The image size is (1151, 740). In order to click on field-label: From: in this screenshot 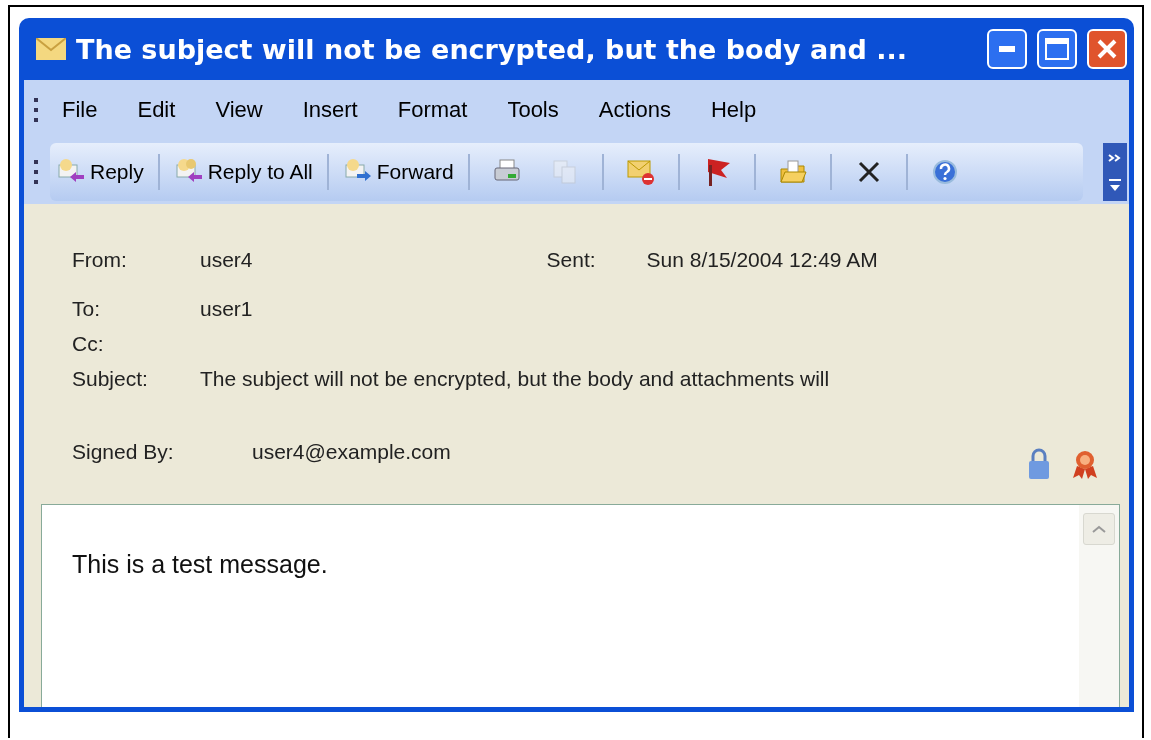, I will do `click(100, 259)`.